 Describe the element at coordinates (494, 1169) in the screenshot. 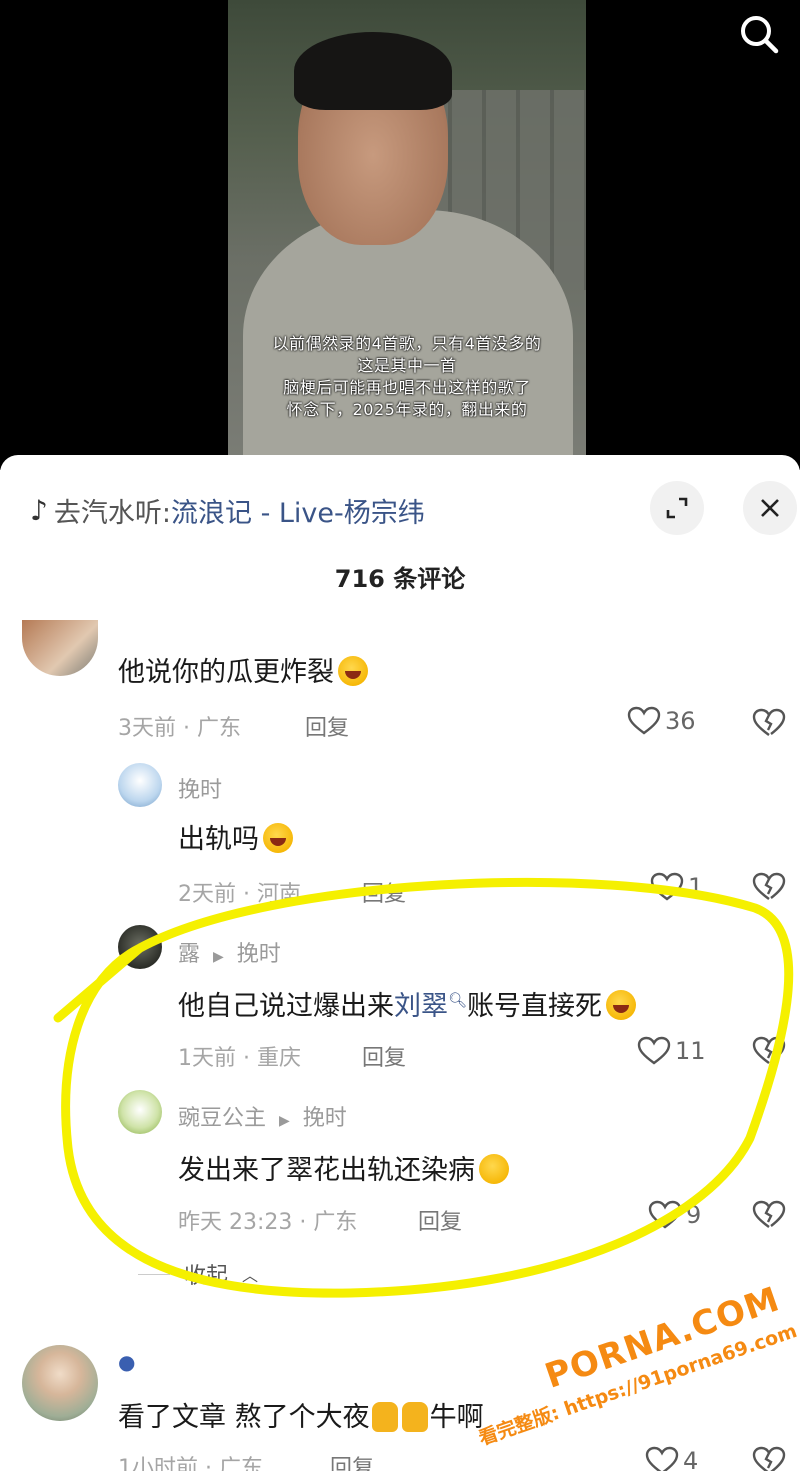

I see `smirk-emoji` at that location.